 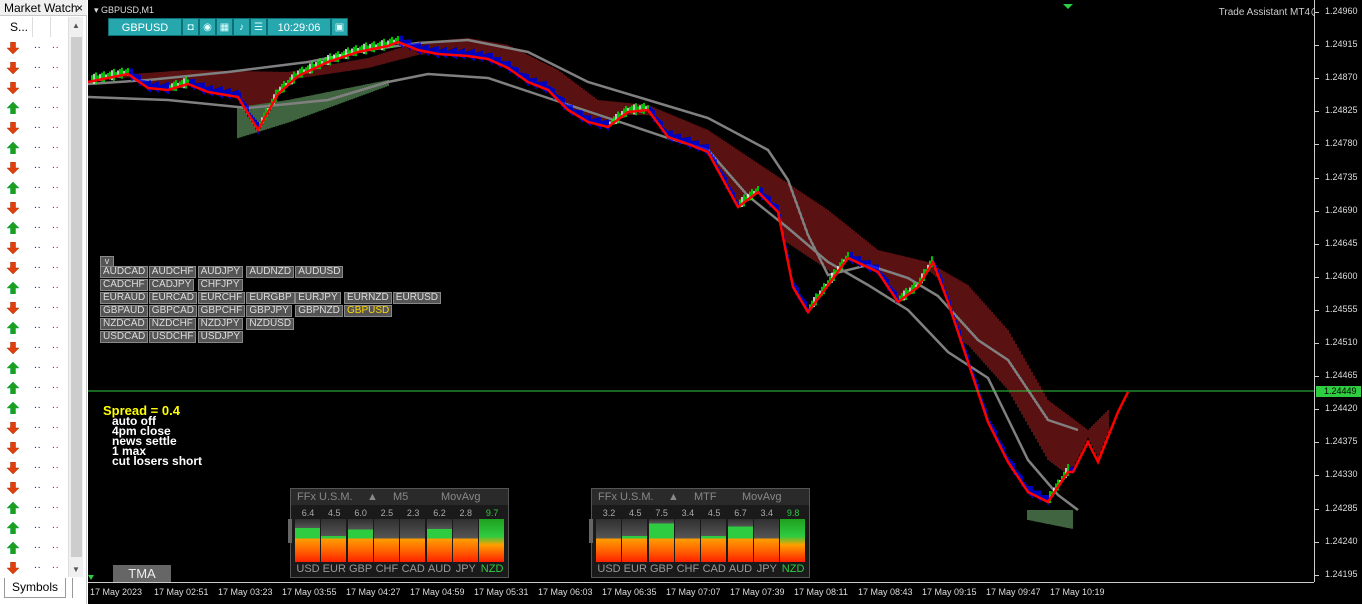 What do you see at coordinates (269, 311) in the screenshot?
I see `pair-button-gbpjpy: GBPJPY` at bounding box center [269, 311].